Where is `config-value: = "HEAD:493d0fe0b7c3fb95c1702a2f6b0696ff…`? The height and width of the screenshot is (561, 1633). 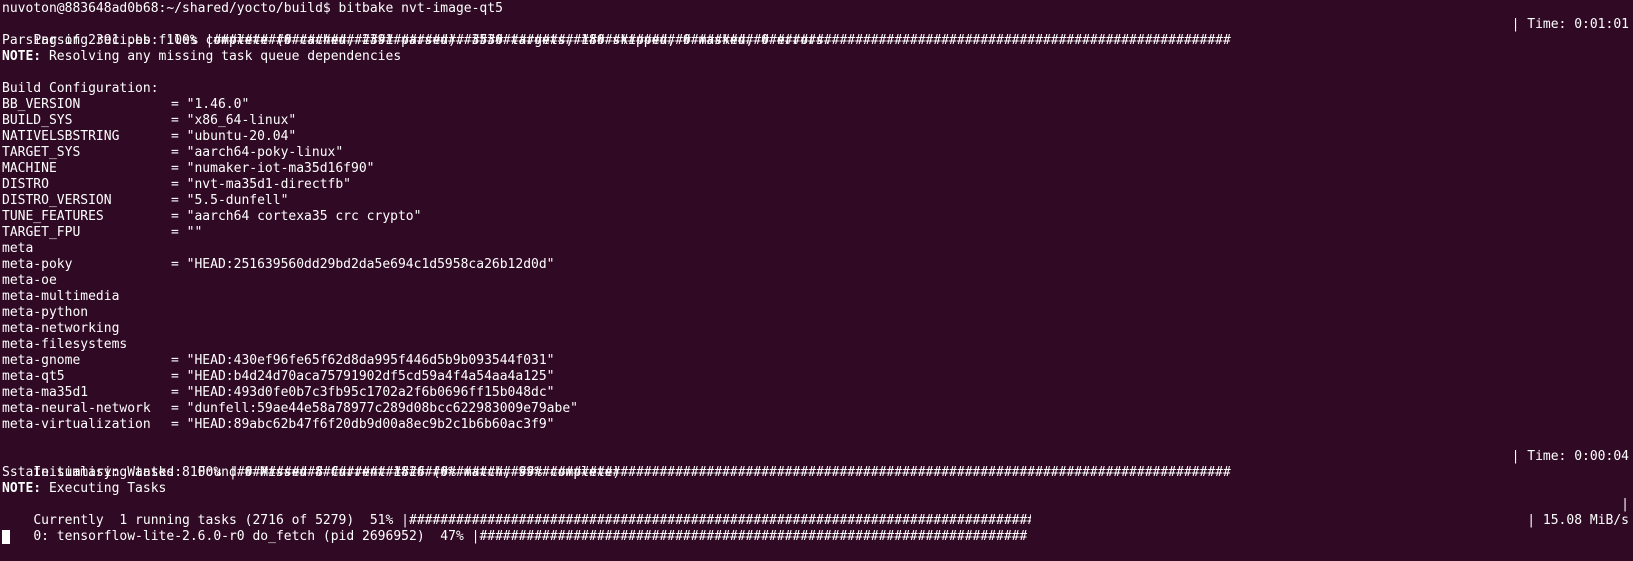 config-value: = "HEAD:493d0fe0b7c3fb95c1702a2f6b0696ff… is located at coordinates (363, 392).